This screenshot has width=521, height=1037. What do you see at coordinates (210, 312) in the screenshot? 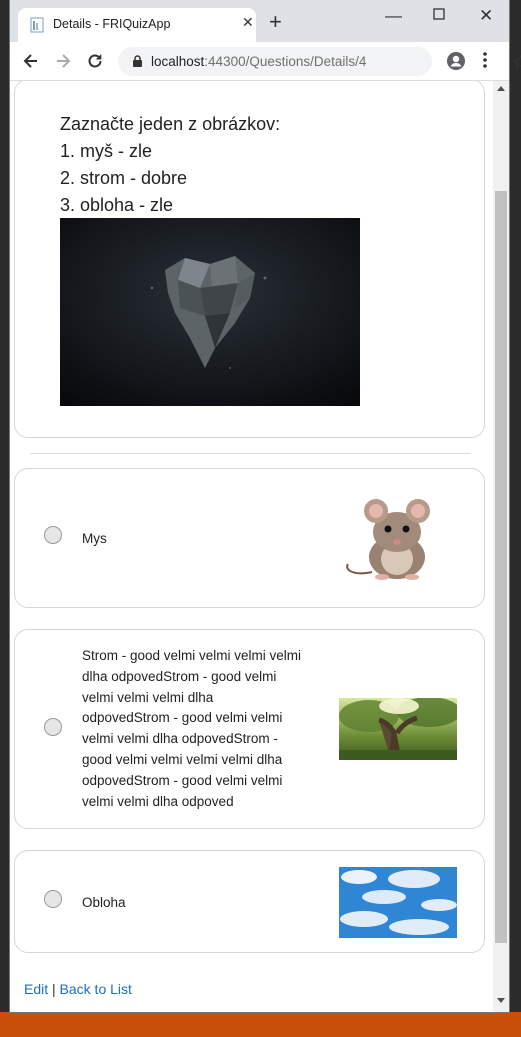
I see `question-image` at bounding box center [210, 312].